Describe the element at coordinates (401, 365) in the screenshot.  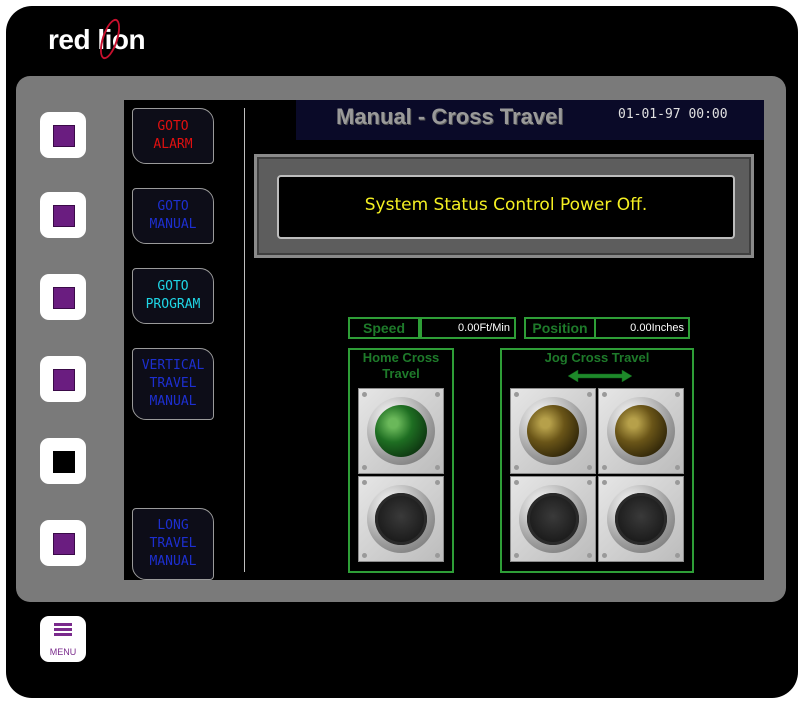
I see `home-cross-travel-title: Home Cross Travel` at that location.